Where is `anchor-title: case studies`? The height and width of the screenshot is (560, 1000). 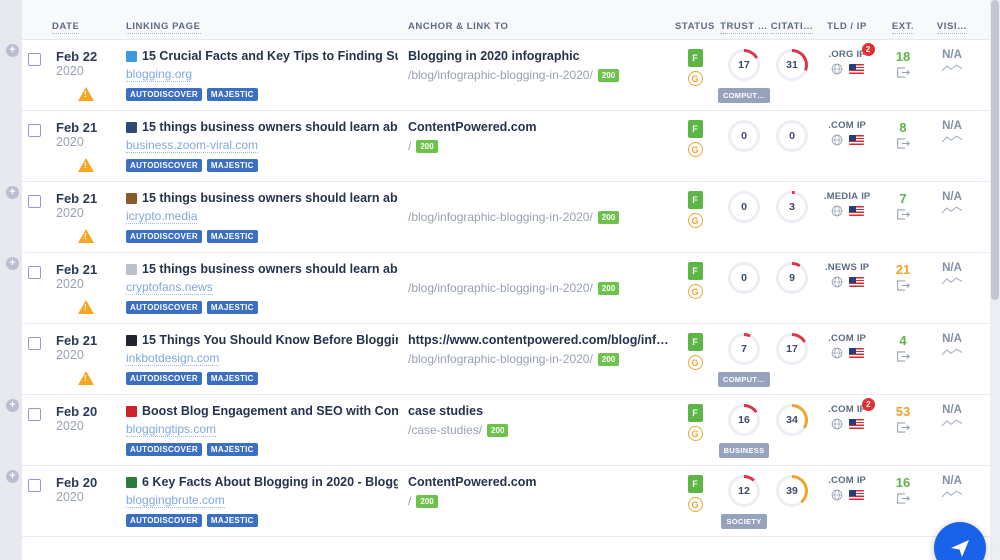
anchor-title: case studies is located at coordinates (539, 411).